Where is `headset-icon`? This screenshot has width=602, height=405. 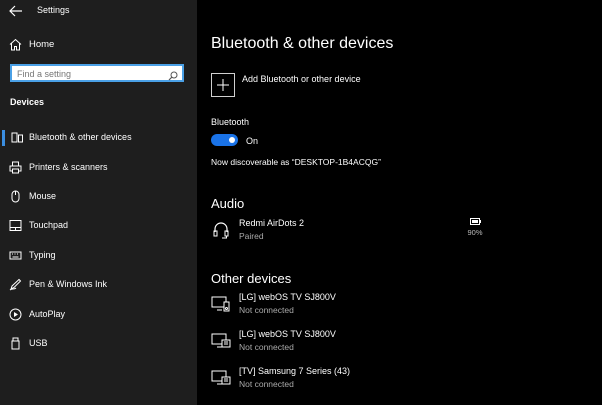 headset-icon is located at coordinates (221, 230).